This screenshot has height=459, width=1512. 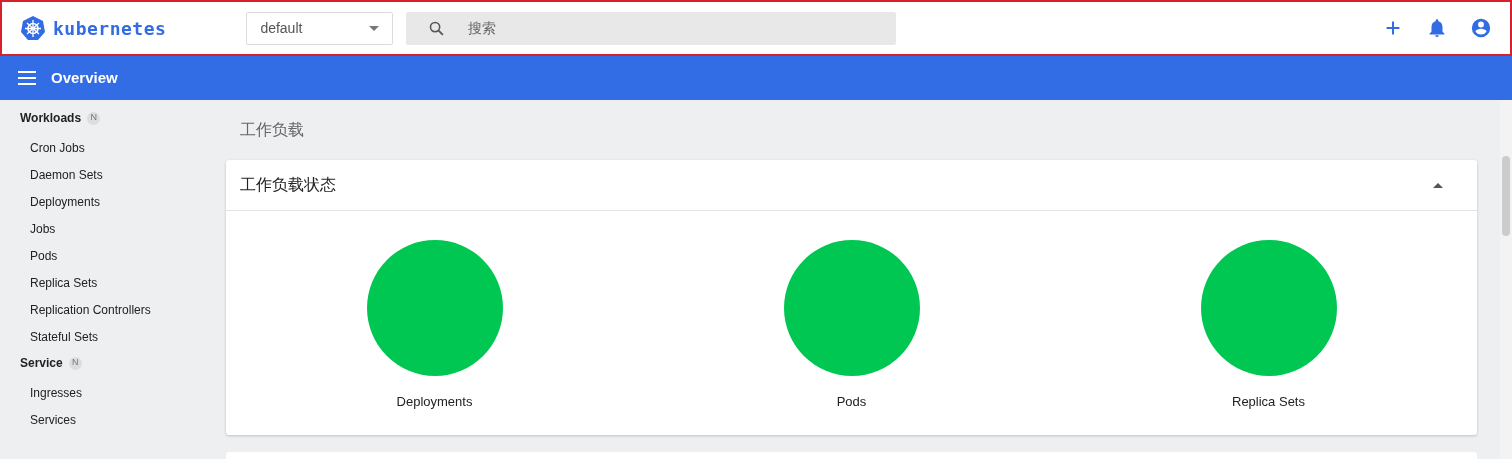 I want to click on sidebar-item: Services, so click(x=53, y=419).